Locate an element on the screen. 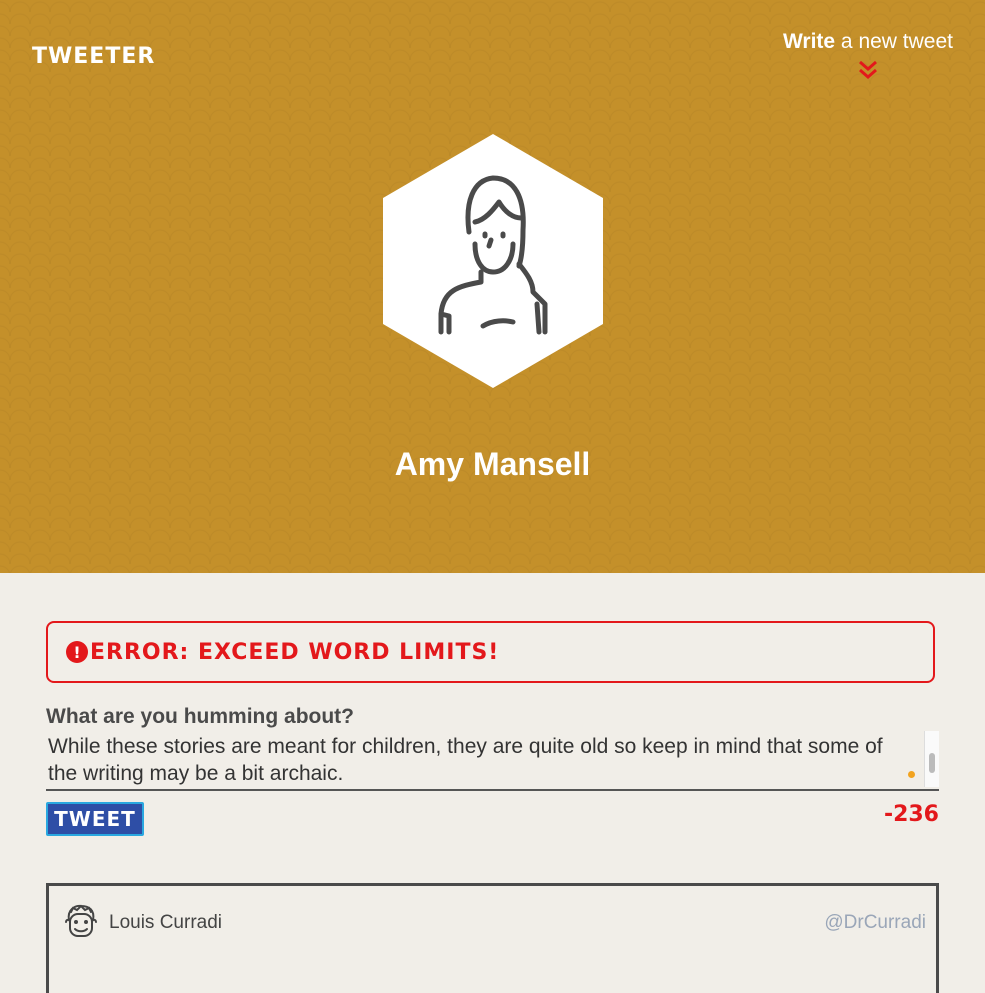 Image resolution: width=985 pixels, height=993 pixels. status-dot is located at coordinates (911, 774).